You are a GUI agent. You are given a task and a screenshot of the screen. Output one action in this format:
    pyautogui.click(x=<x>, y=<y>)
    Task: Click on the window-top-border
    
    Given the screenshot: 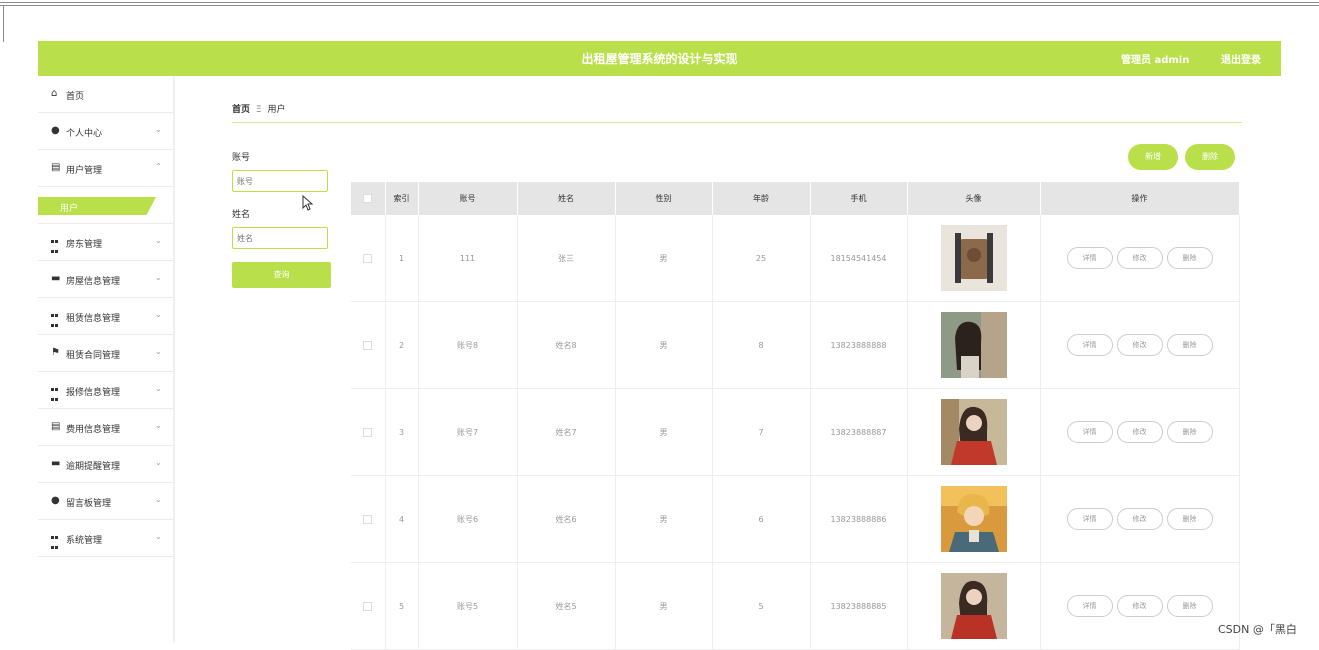 What is the action you would take?
    pyautogui.click(x=659, y=2)
    